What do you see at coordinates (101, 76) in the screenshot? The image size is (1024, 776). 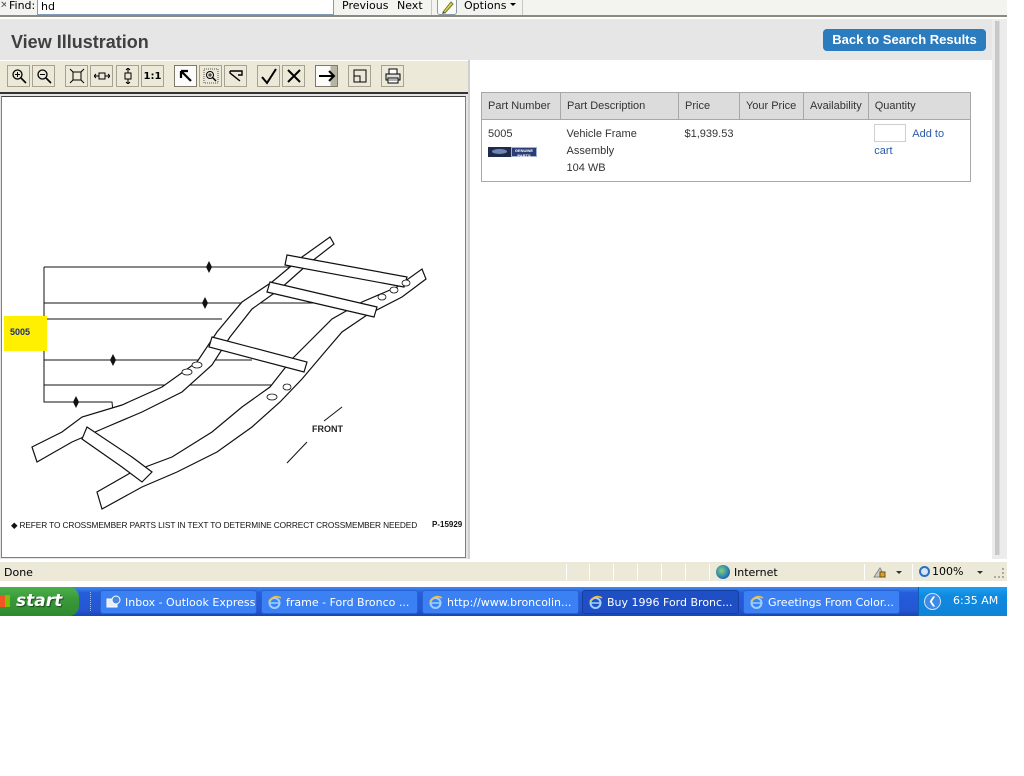 I see `fit-width-button` at bounding box center [101, 76].